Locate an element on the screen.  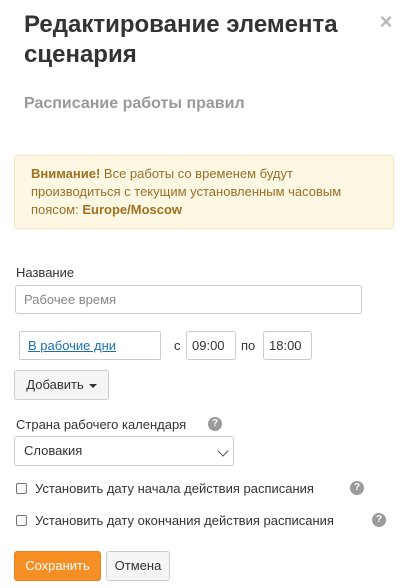
save-button: Сохранить is located at coordinates (57, 566).